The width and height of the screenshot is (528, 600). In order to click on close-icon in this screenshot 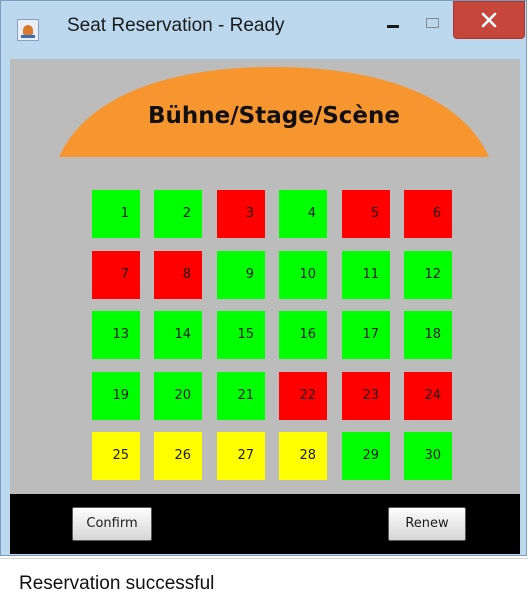, I will do `click(489, 20)`.